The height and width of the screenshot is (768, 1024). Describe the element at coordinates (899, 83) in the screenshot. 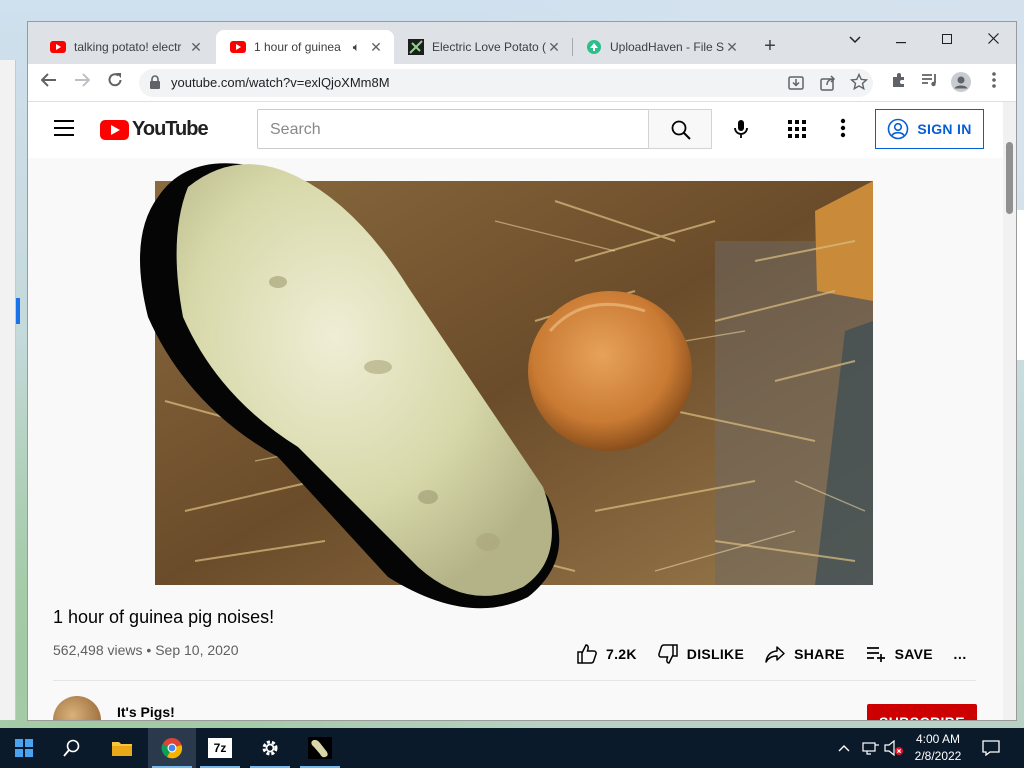

I see `extensions-puzzle-icon` at that location.